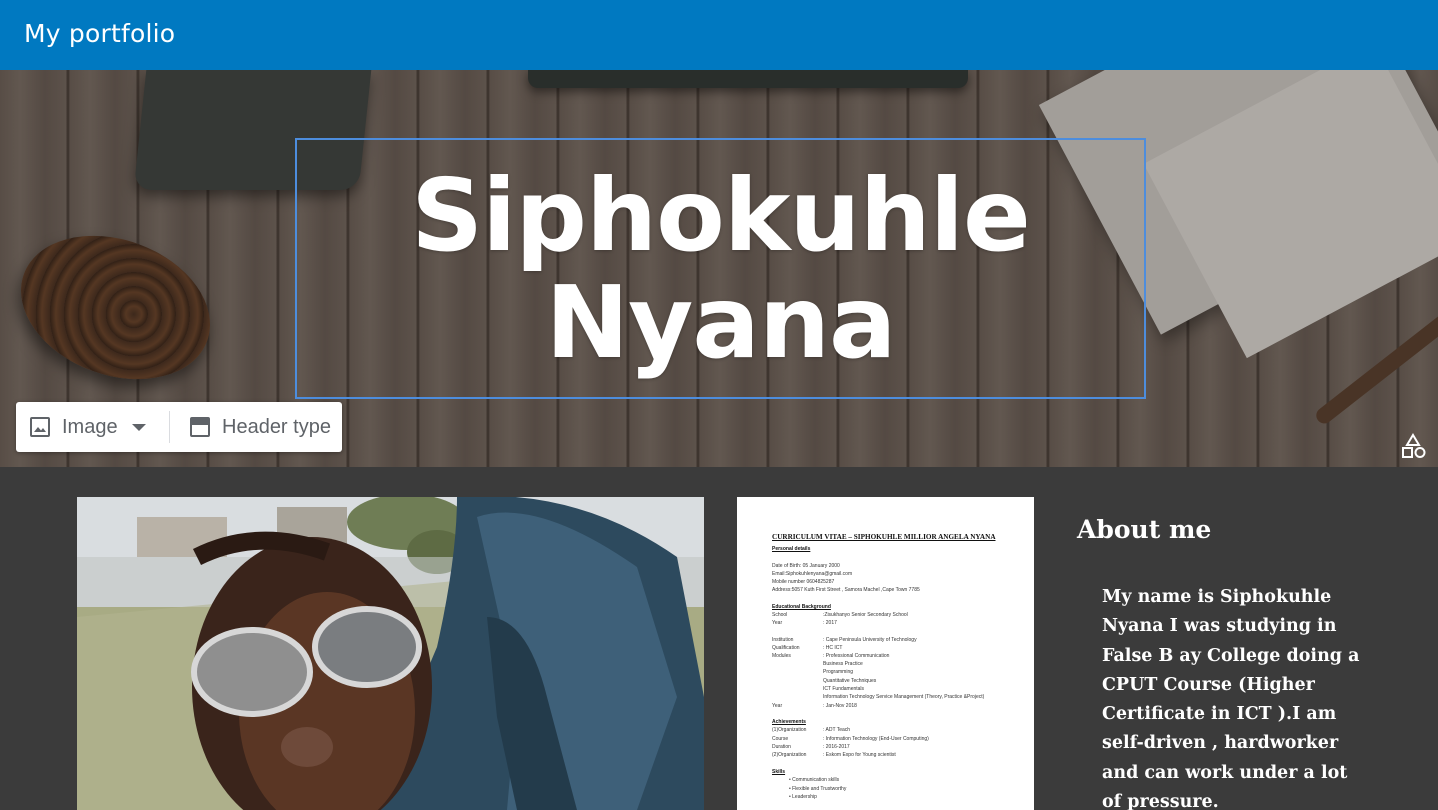 The width and height of the screenshot is (1438, 810). Describe the element at coordinates (844, 689) in the screenshot. I see `cv-line: ICT Fundamentals` at that location.